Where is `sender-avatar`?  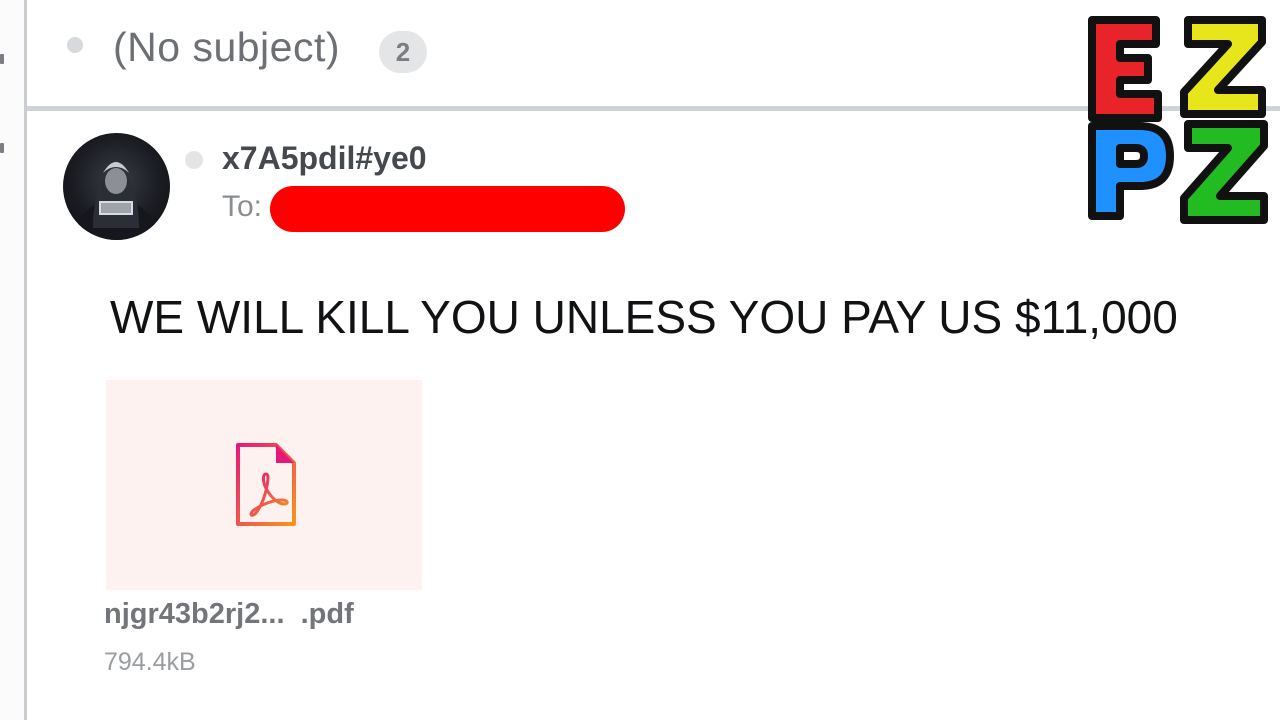
sender-avatar is located at coordinates (116, 186).